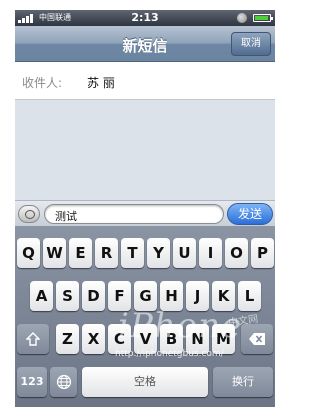 The width and height of the screenshot is (320, 420). What do you see at coordinates (197, 296) in the screenshot?
I see `key-j: J` at bounding box center [197, 296].